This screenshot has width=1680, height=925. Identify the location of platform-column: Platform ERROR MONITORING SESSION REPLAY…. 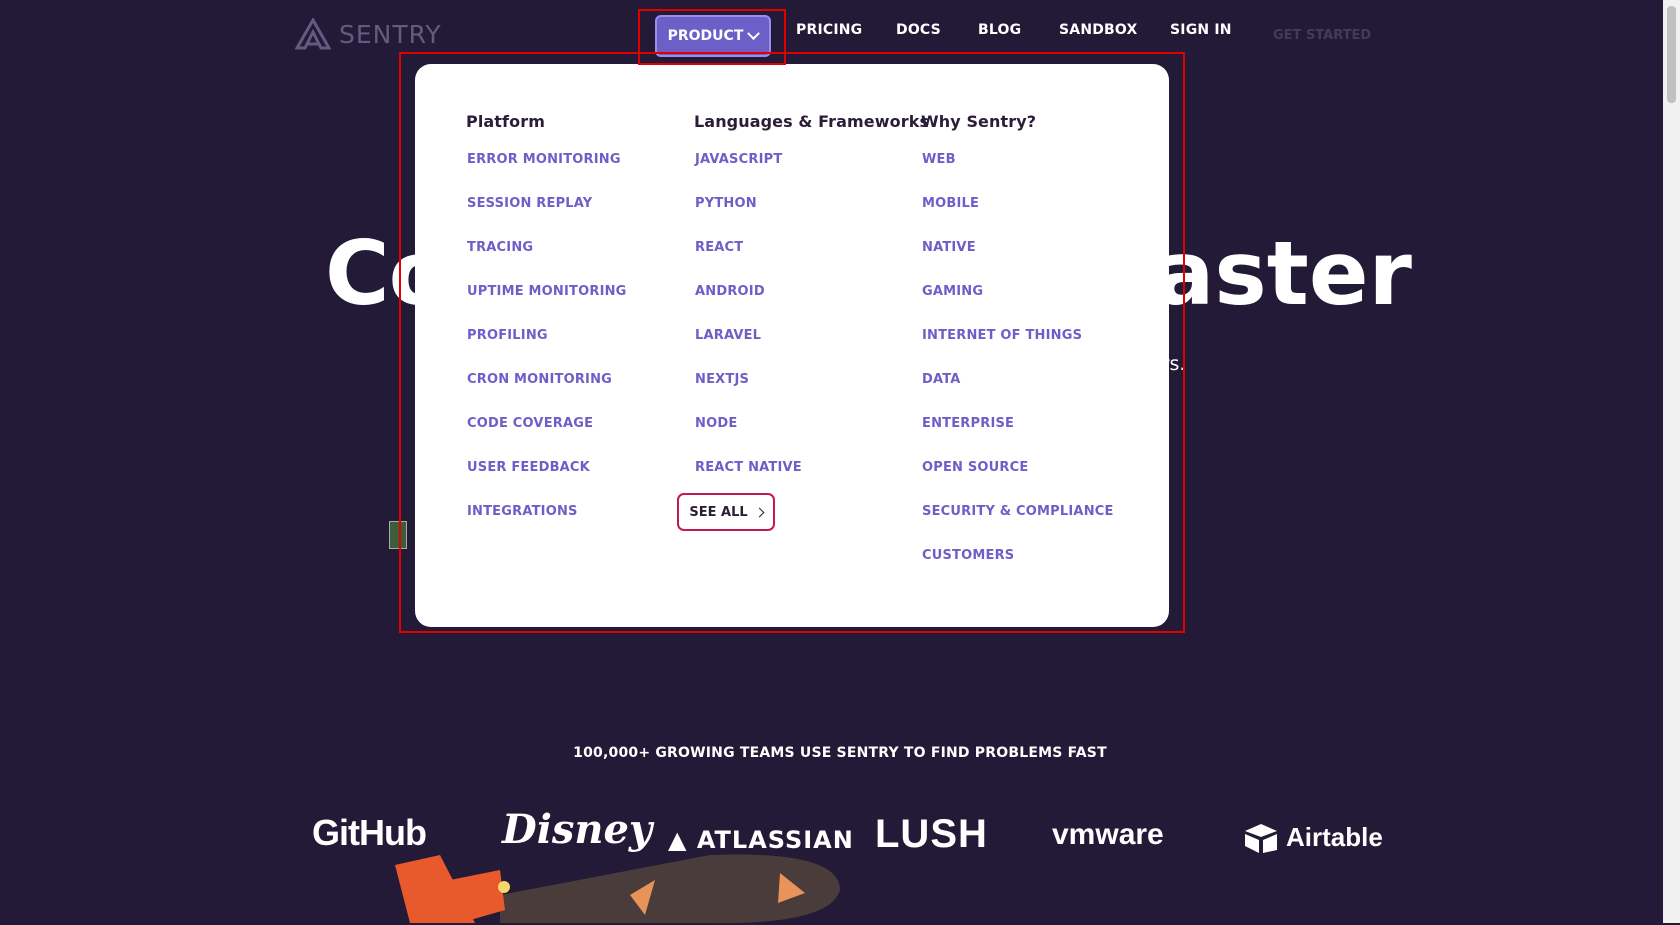
(546, 329).